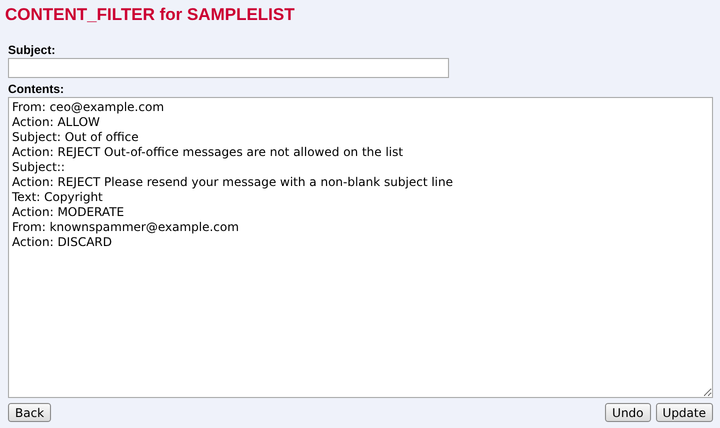 The image size is (720, 428). I want to click on subject-field, so click(228, 68).